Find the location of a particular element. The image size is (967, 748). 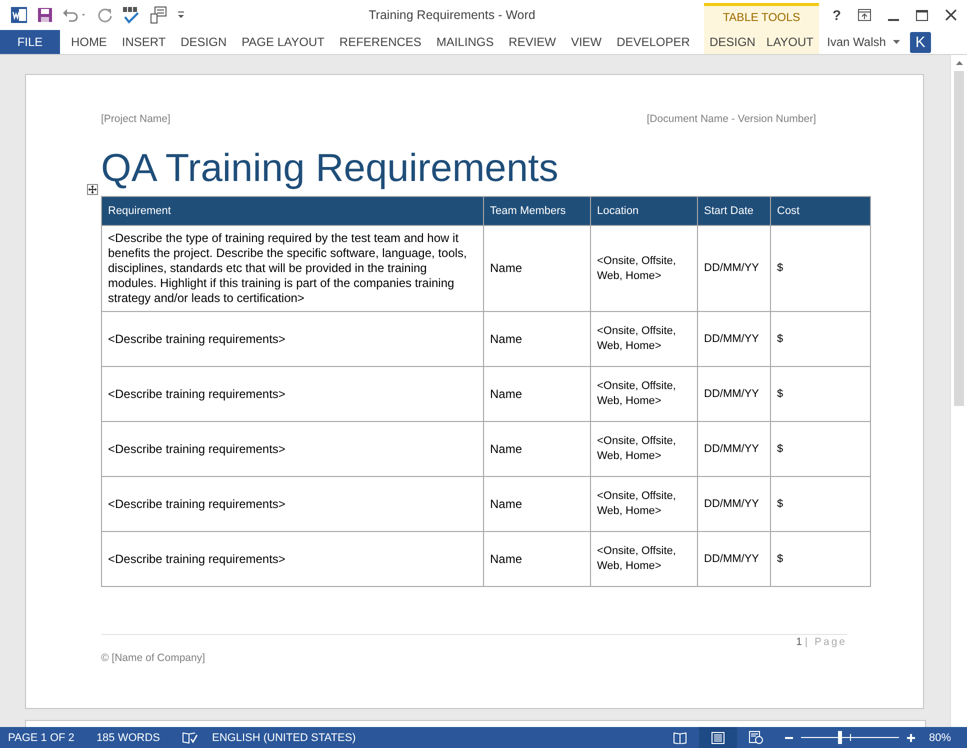

scrollbar-thumb is located at coordinates (959, 238).